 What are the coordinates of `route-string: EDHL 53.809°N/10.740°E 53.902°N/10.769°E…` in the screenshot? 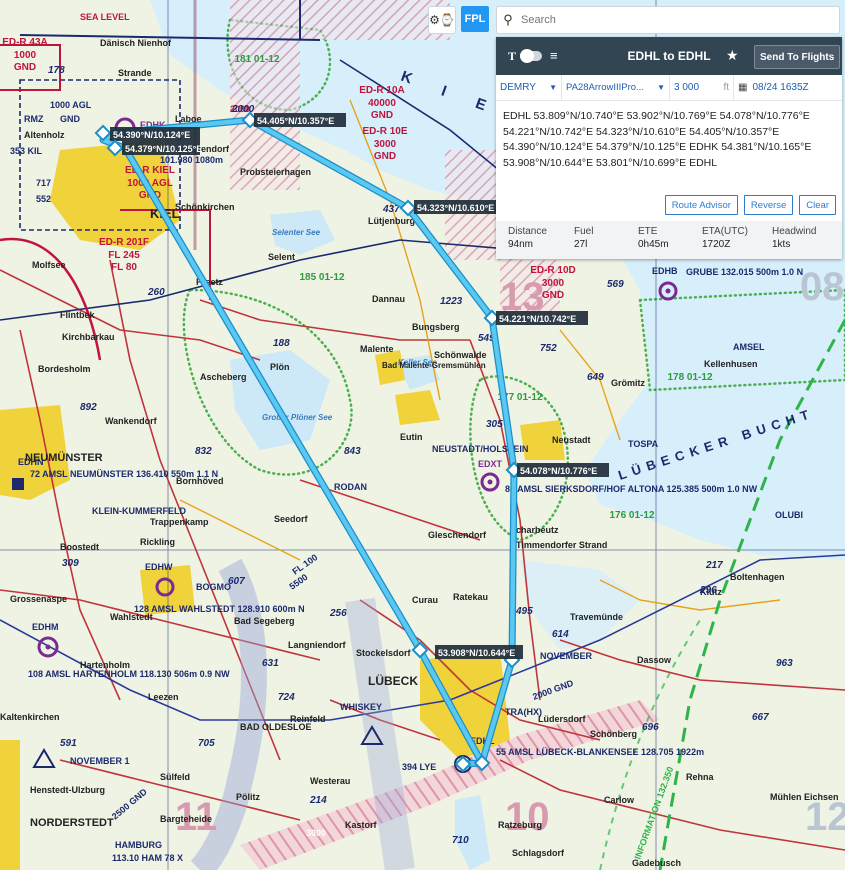 It's located at (669, 147).